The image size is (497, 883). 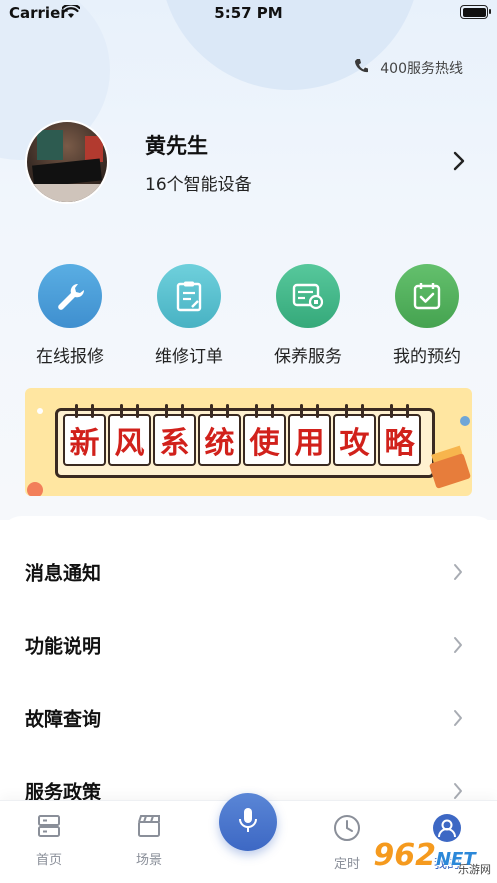 What do you see at coordinates (63, 573) in the screenshot?
I see `menu-item-label: 消息通知` at bounding box center [63, 573].